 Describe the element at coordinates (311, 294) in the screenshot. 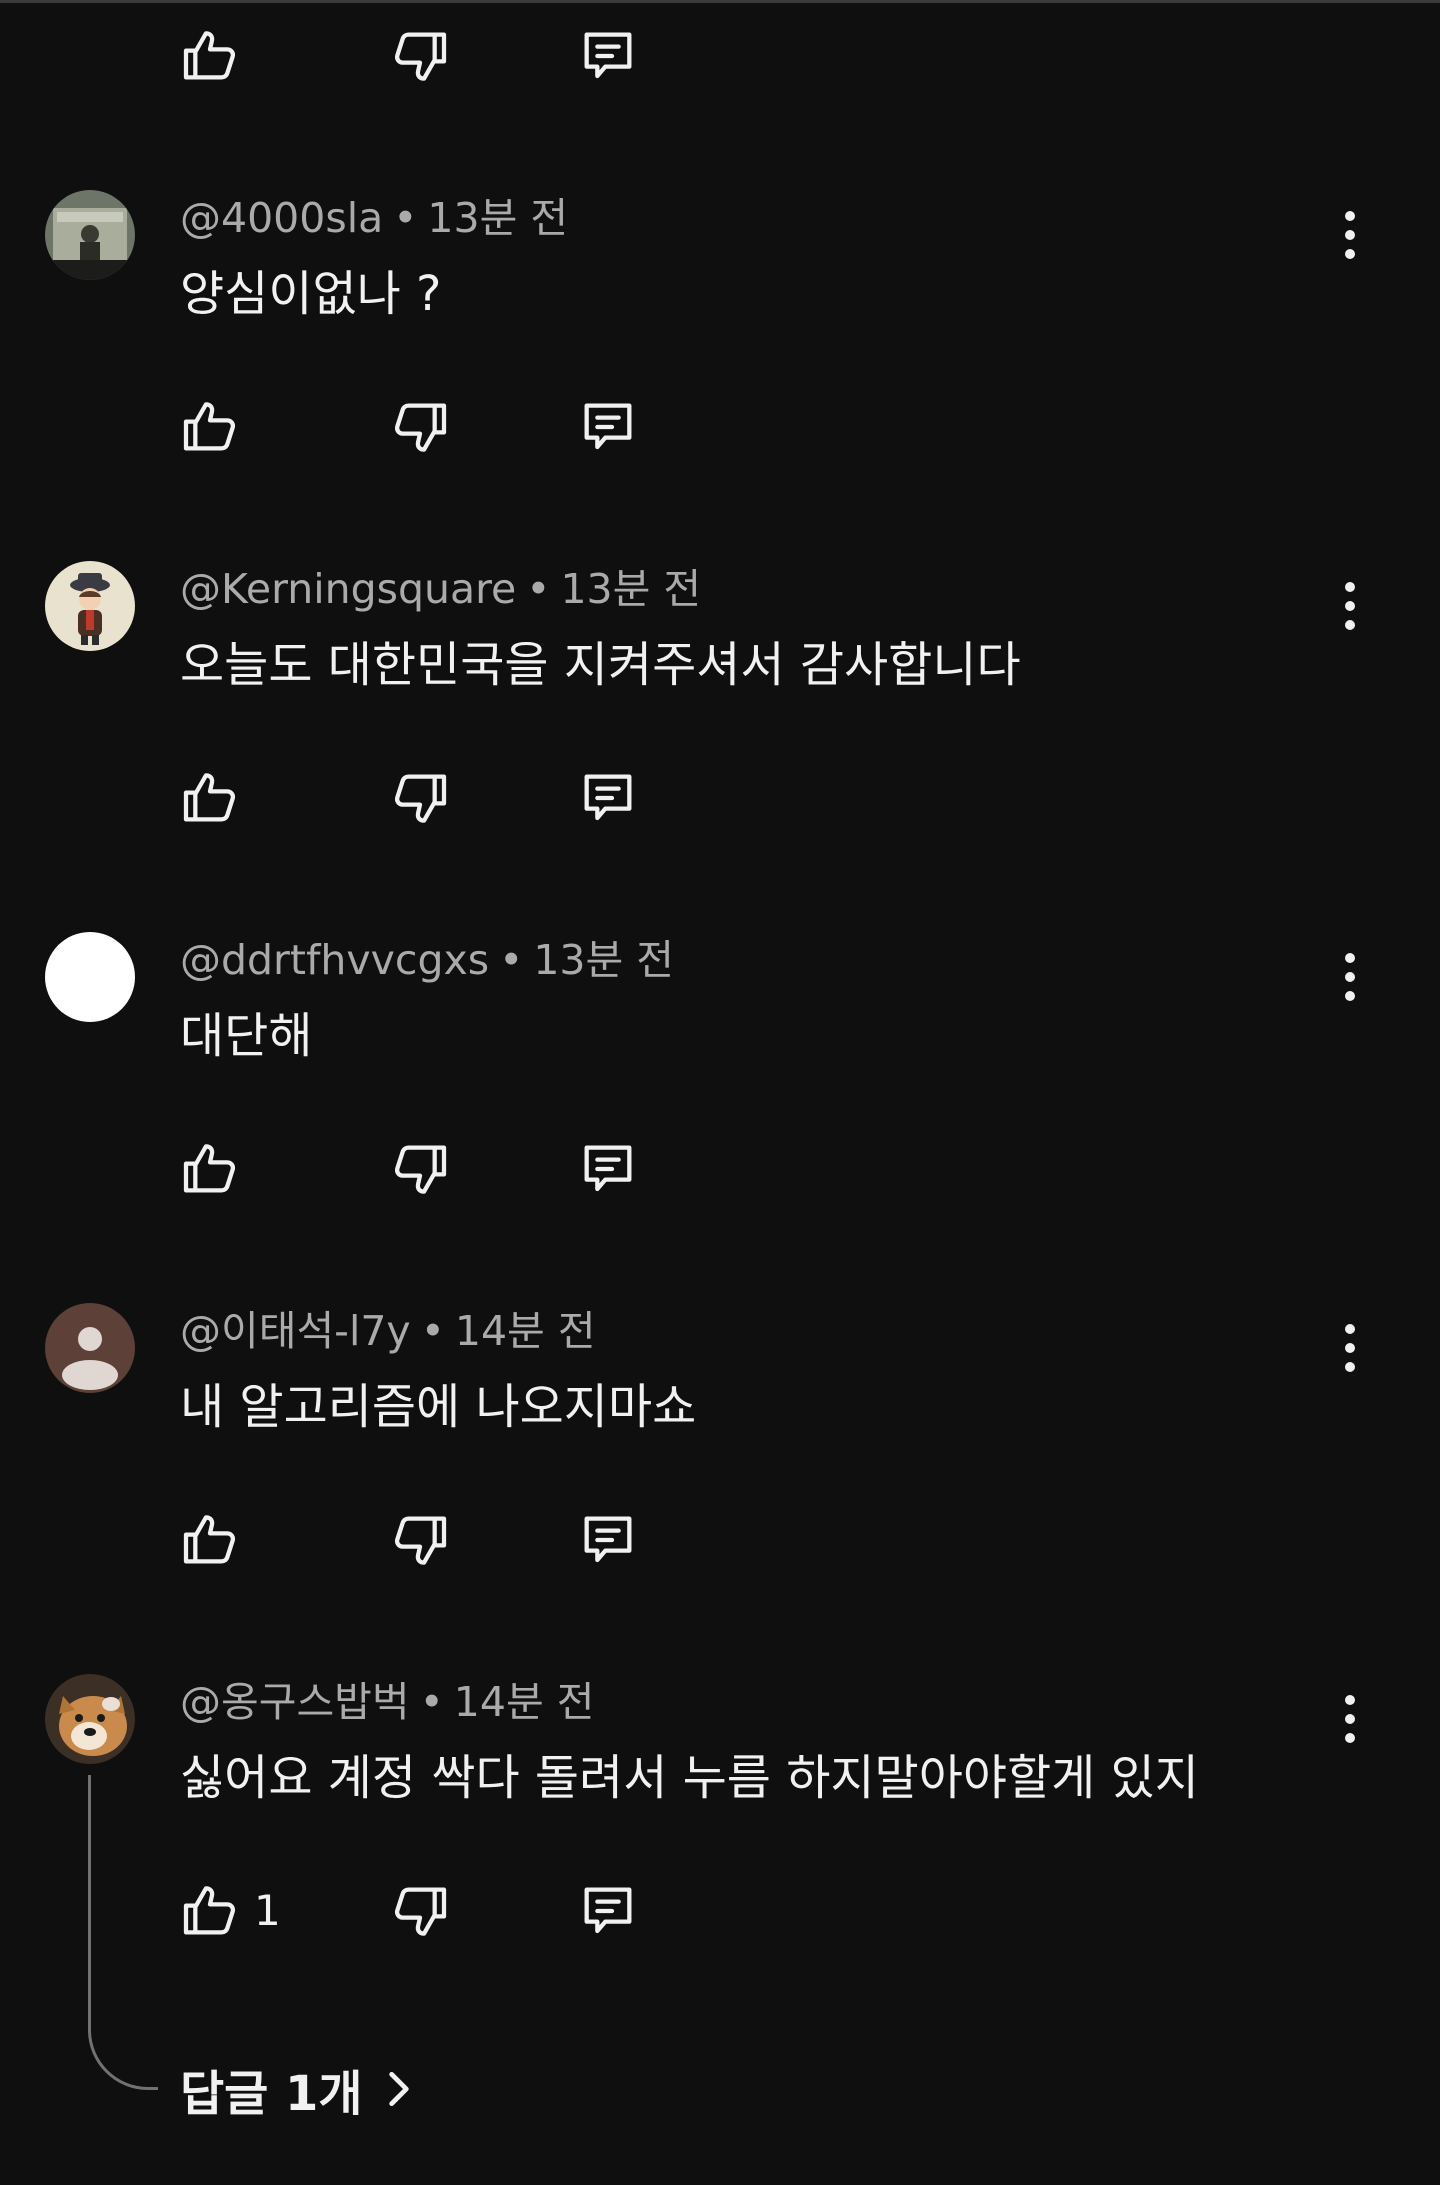

I see `comment-text: 양심이없나 ?` at that location.